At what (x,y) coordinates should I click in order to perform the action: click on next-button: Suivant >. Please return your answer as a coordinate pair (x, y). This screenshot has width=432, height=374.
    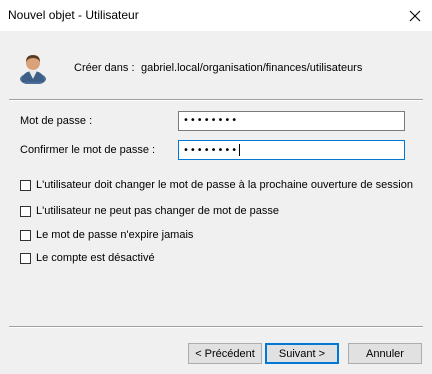
    Looking at the image, I should click on (302, 353).